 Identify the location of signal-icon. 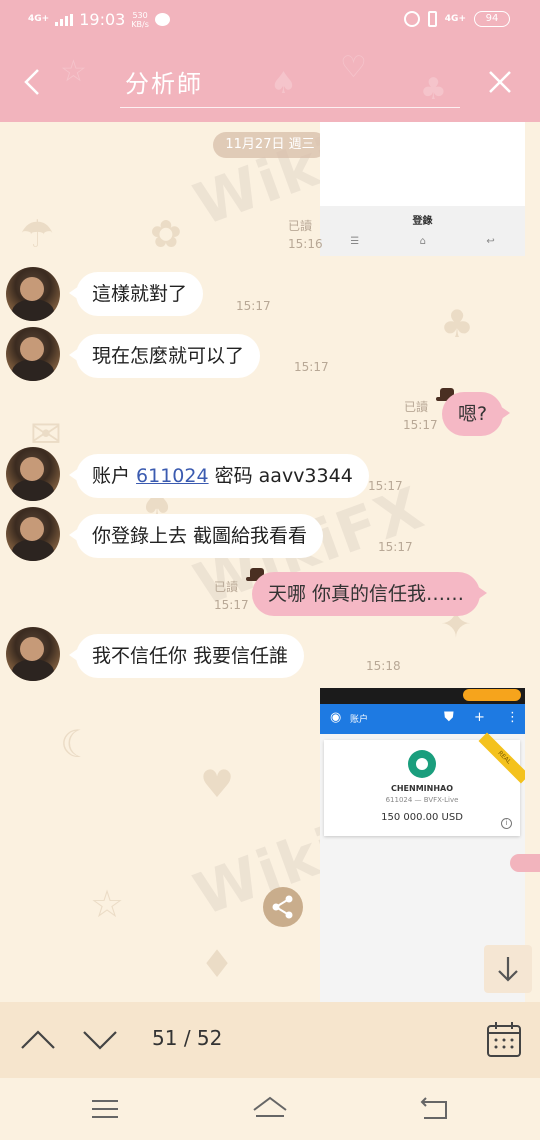
(64, 19).